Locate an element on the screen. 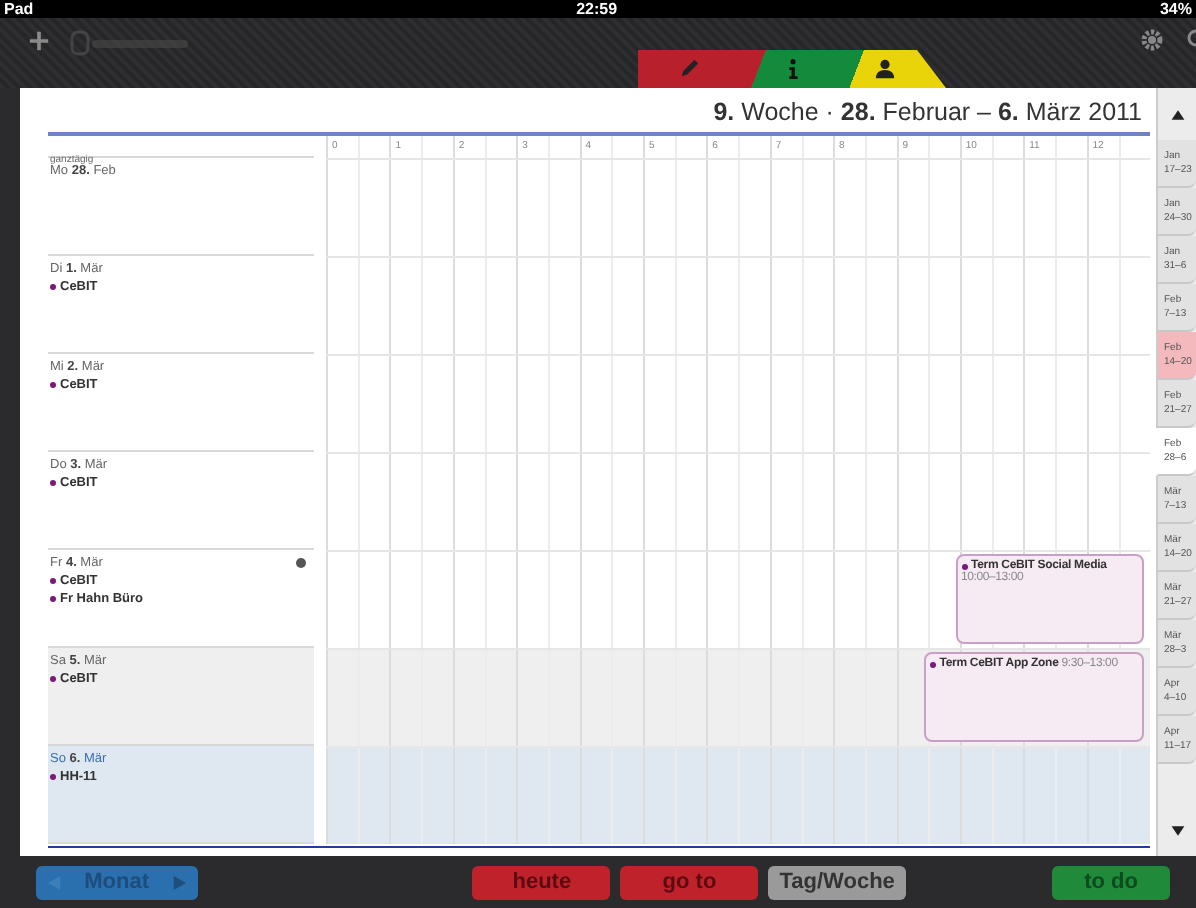  week-title: 9. Woche · 28. Februar – 6. März 2011 is located at coordinates (927, 113).